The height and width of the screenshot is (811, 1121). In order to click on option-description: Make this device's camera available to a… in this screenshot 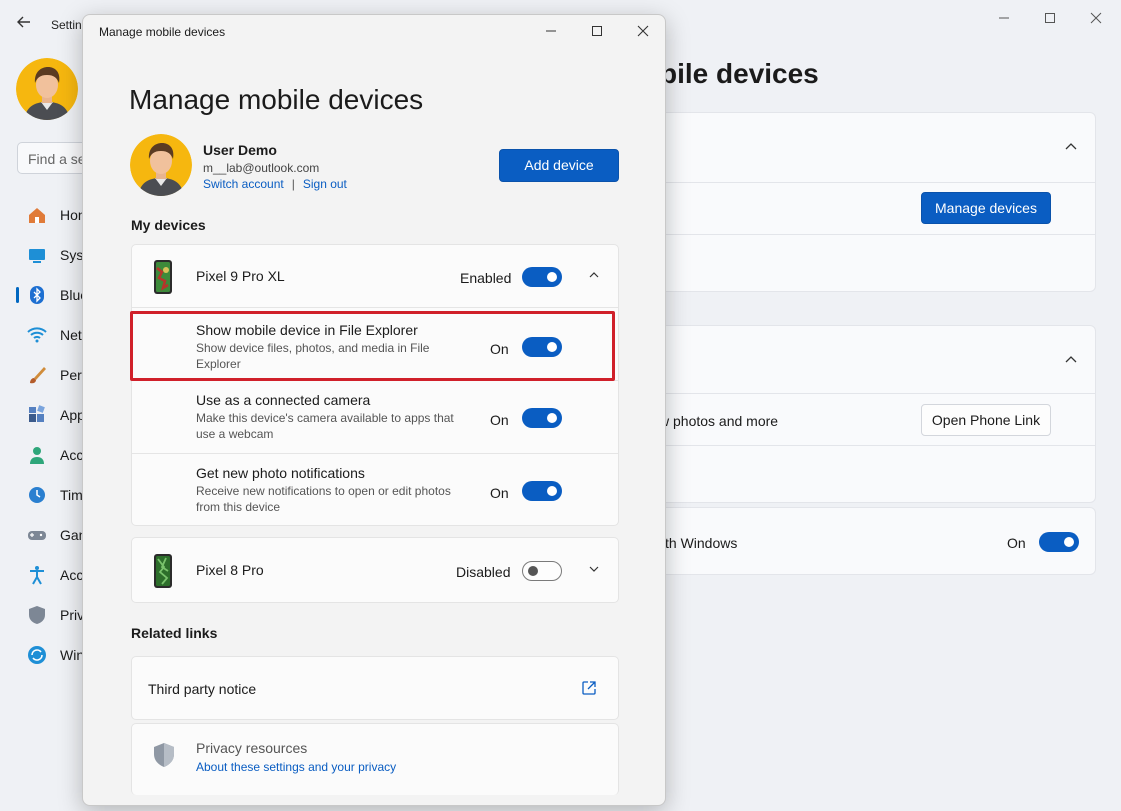, I will do `click(325, 426)`.